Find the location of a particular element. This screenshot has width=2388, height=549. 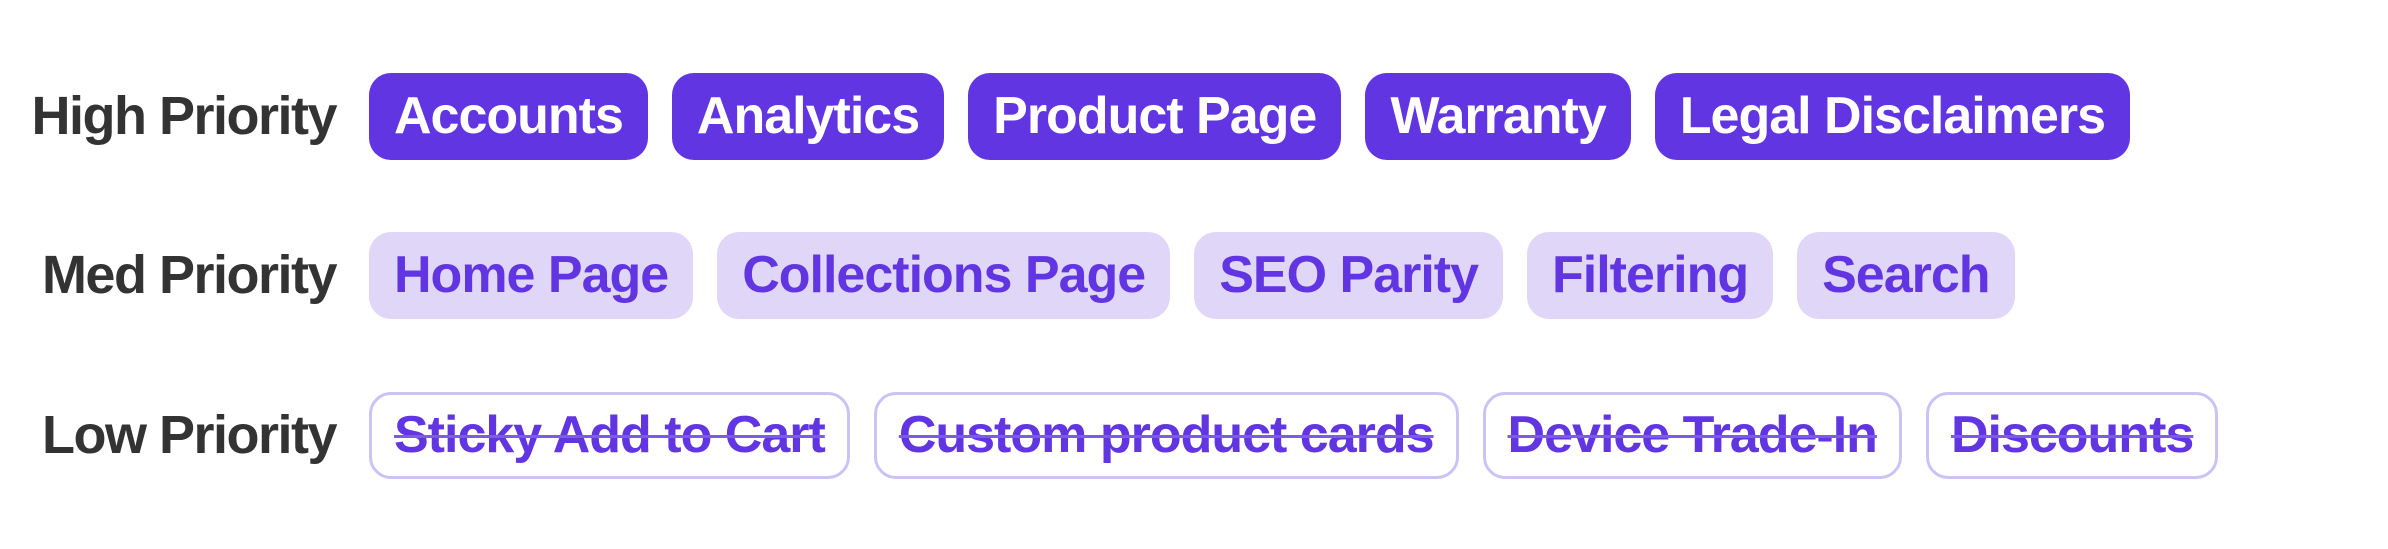

tag-label-struck: Device Trade-In is located at coordinates (1692, 435).